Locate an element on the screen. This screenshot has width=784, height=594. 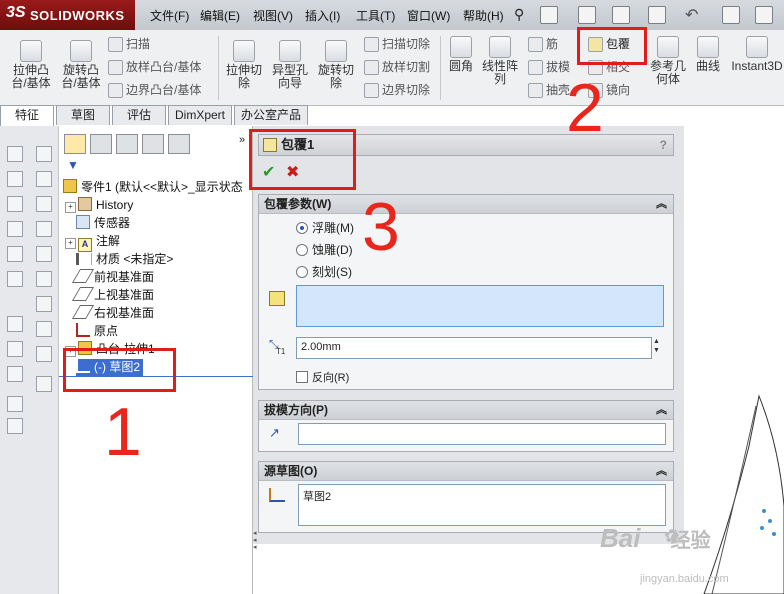
menu-edit: 编辑(E) is located at coordinates (220, 15).